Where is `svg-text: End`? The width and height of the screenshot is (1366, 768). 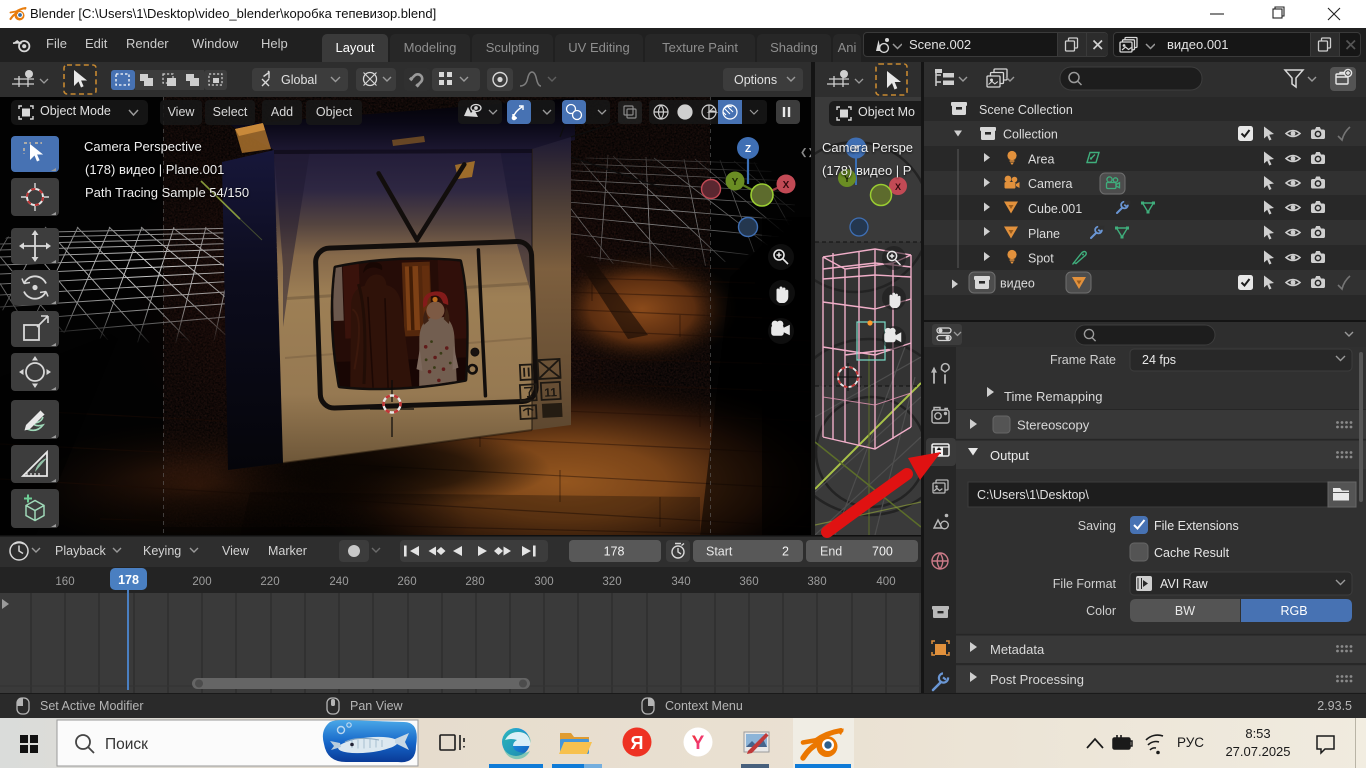
svg-text: End is located at coordinates (831, 552).